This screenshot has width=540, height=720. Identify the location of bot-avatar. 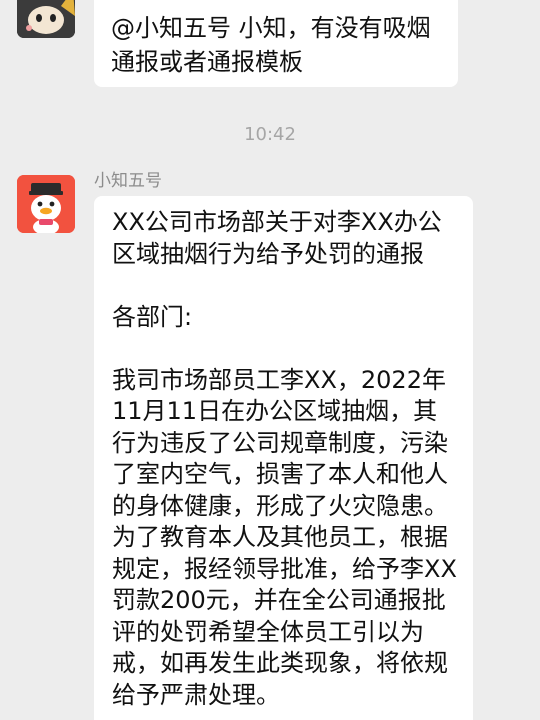
(46, 204).